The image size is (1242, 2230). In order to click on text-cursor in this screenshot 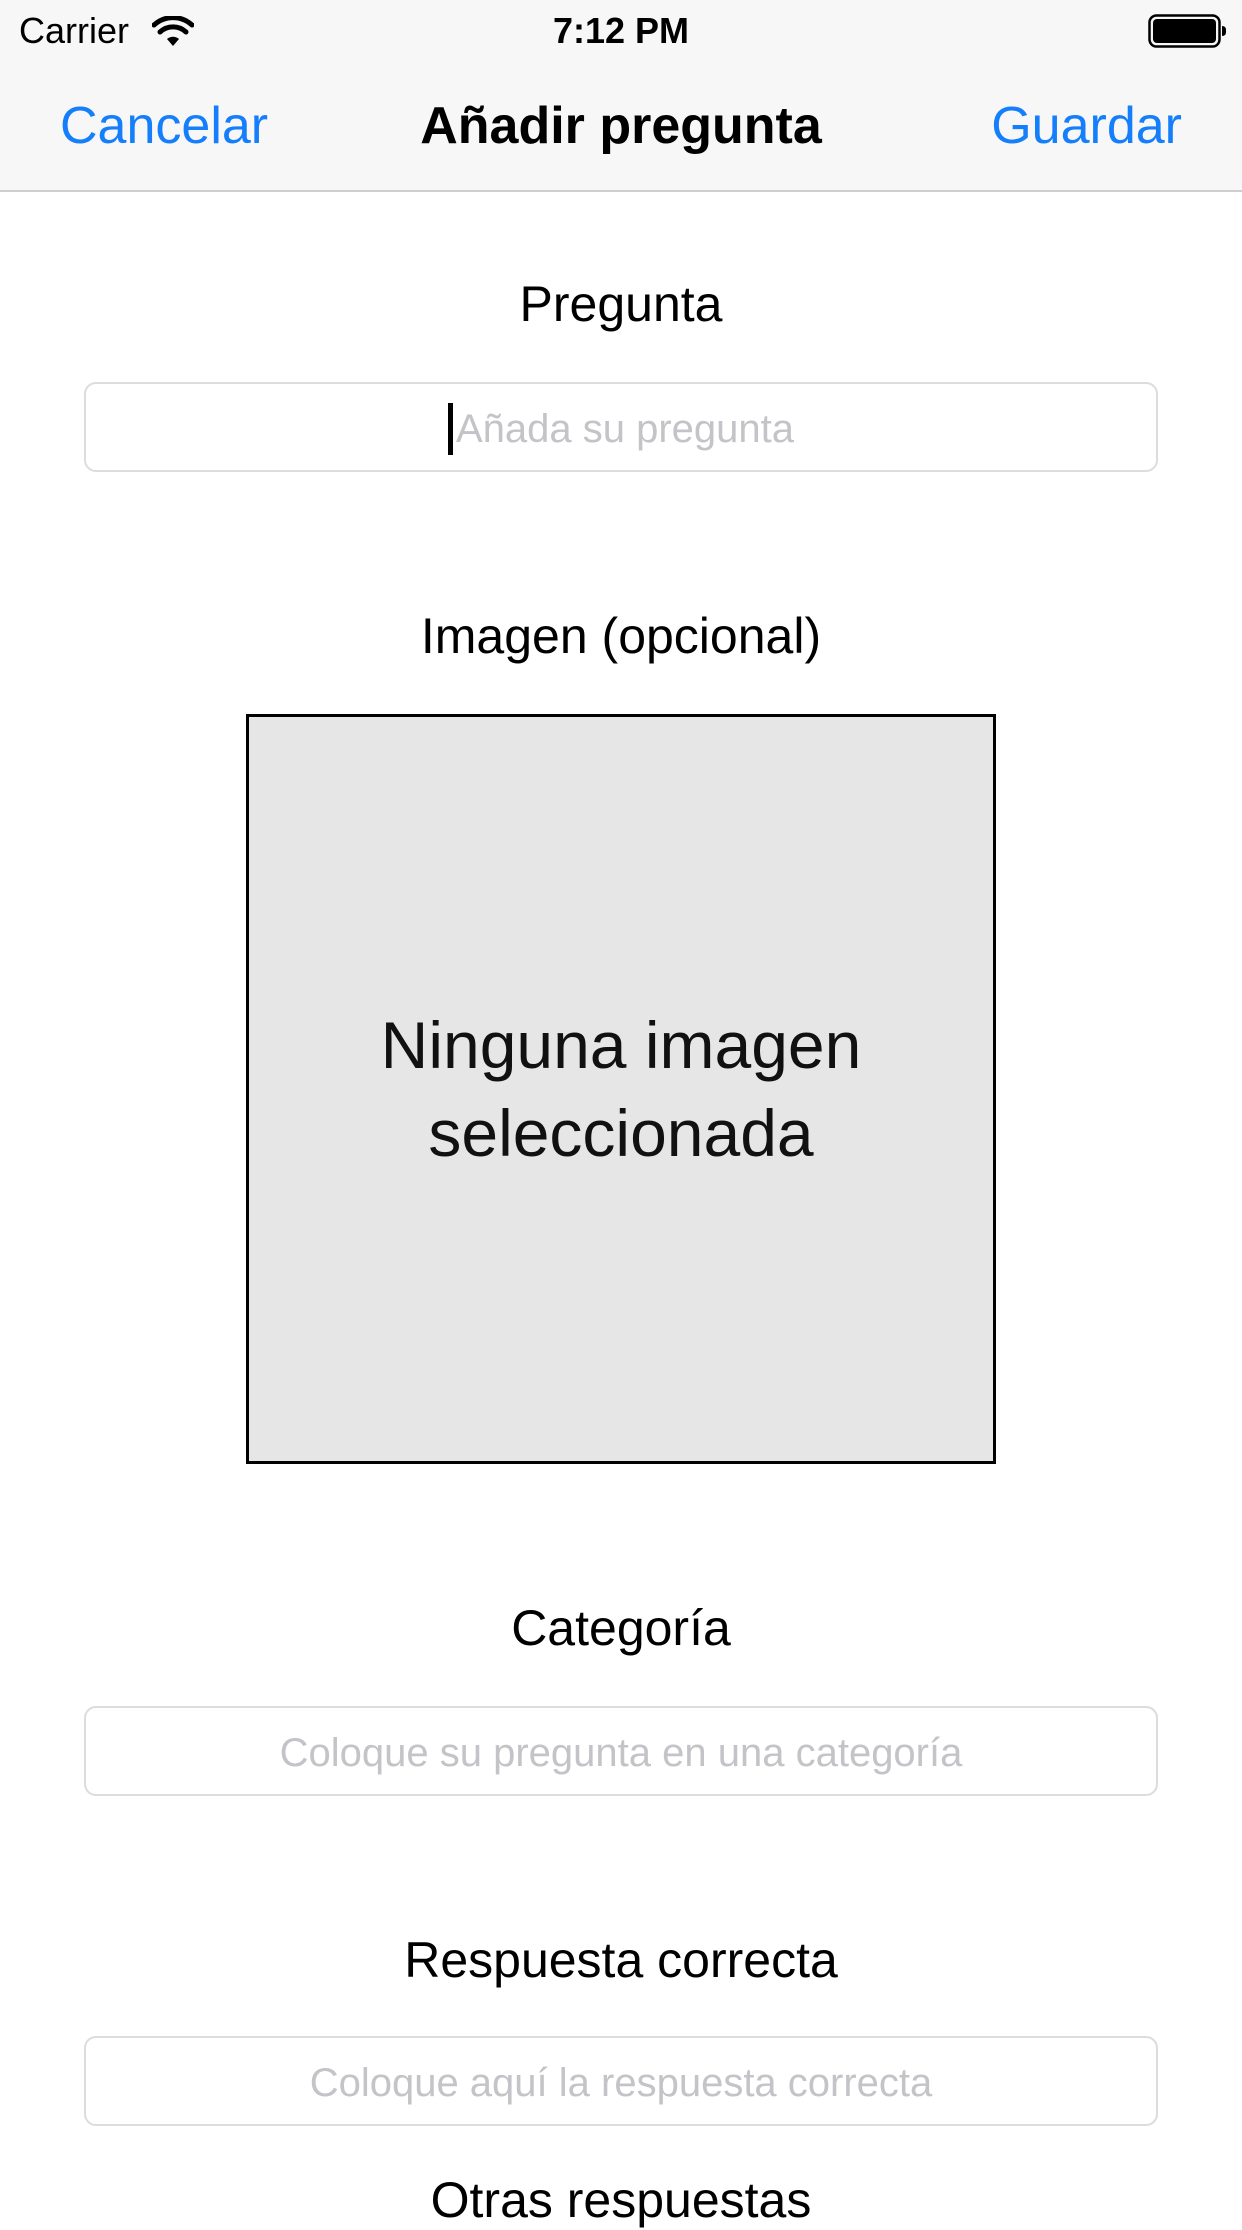, I will do `click(450, 429)`.